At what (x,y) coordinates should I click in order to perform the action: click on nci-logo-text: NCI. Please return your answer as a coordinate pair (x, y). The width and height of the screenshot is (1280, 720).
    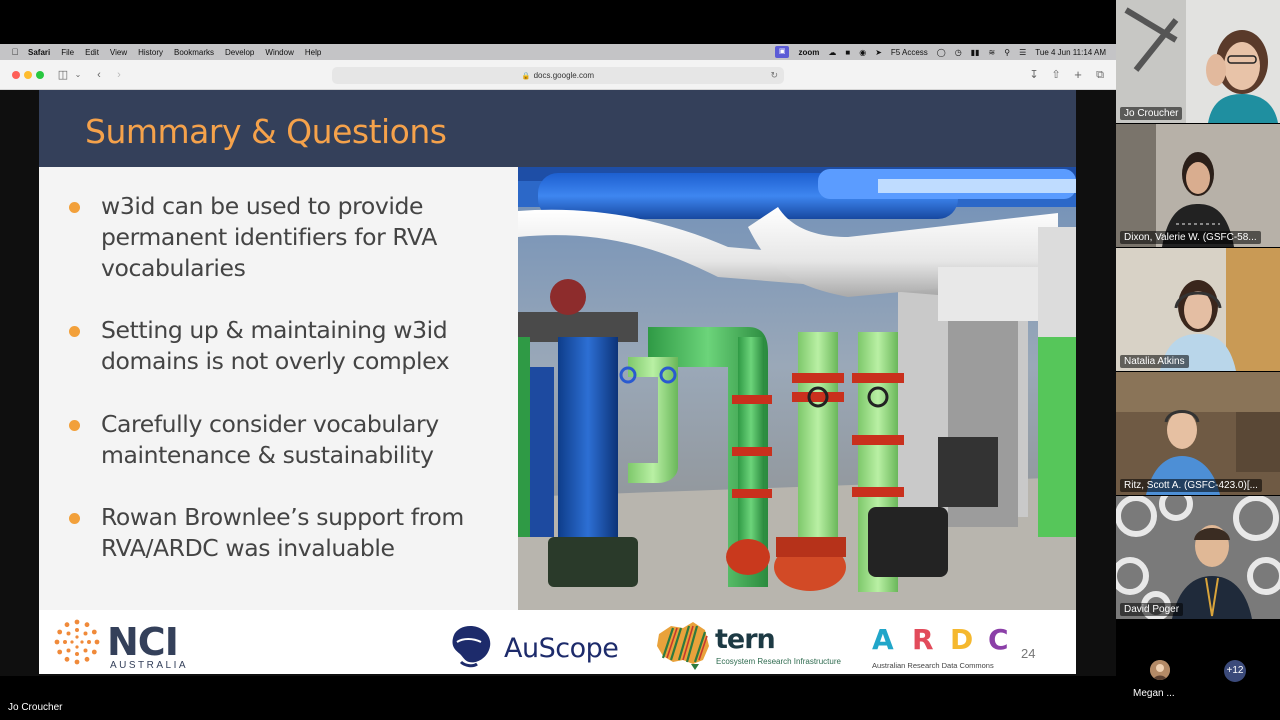
    Looking at the image, I should click on (143, 642).